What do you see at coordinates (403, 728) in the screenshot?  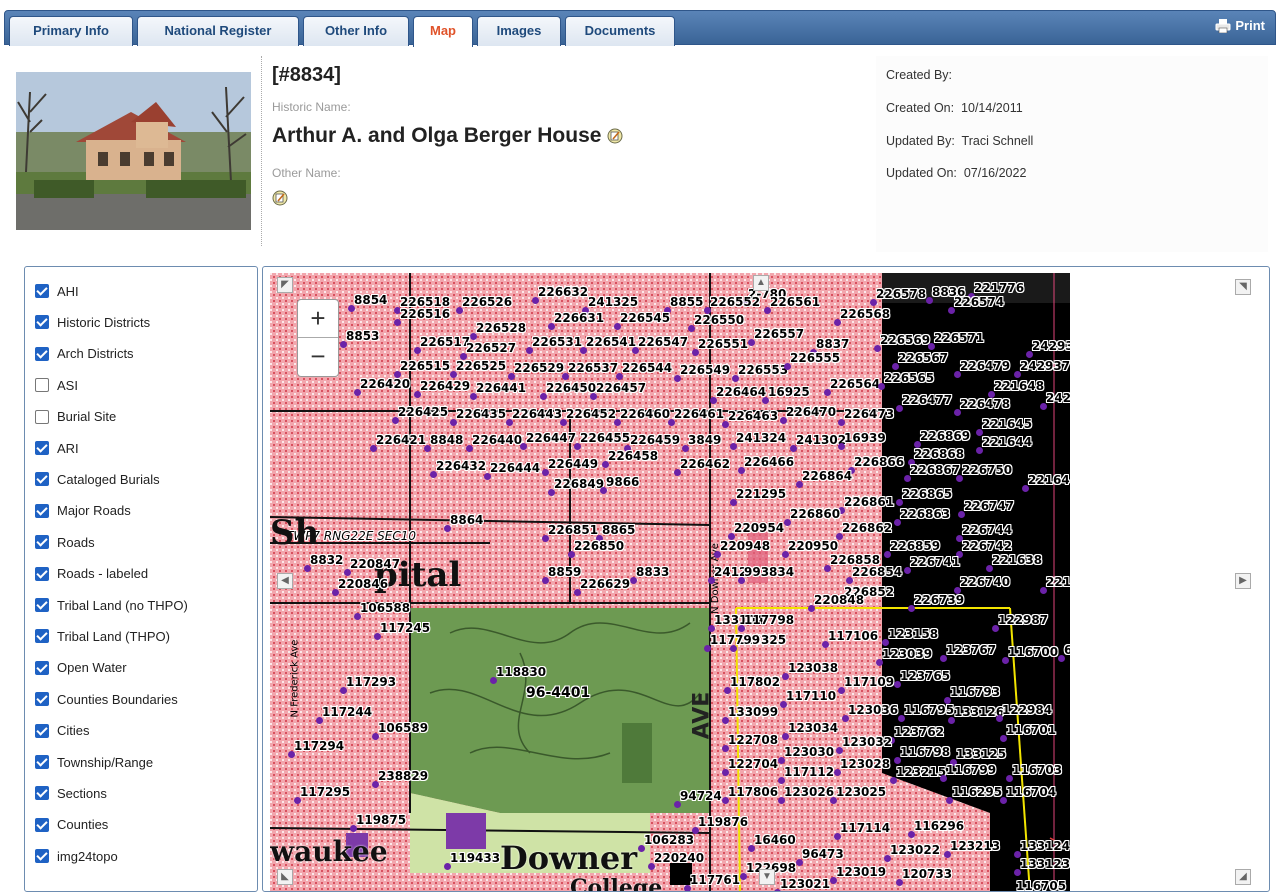 I see `site-point-label: 106589` at bounding box center [403, 728].